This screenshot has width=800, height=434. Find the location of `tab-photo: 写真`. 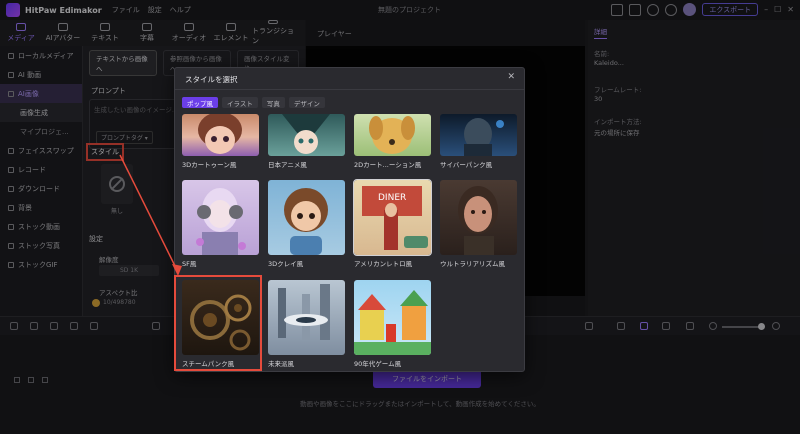

tab-photo: 写真 is located at coordinates (273, 102).